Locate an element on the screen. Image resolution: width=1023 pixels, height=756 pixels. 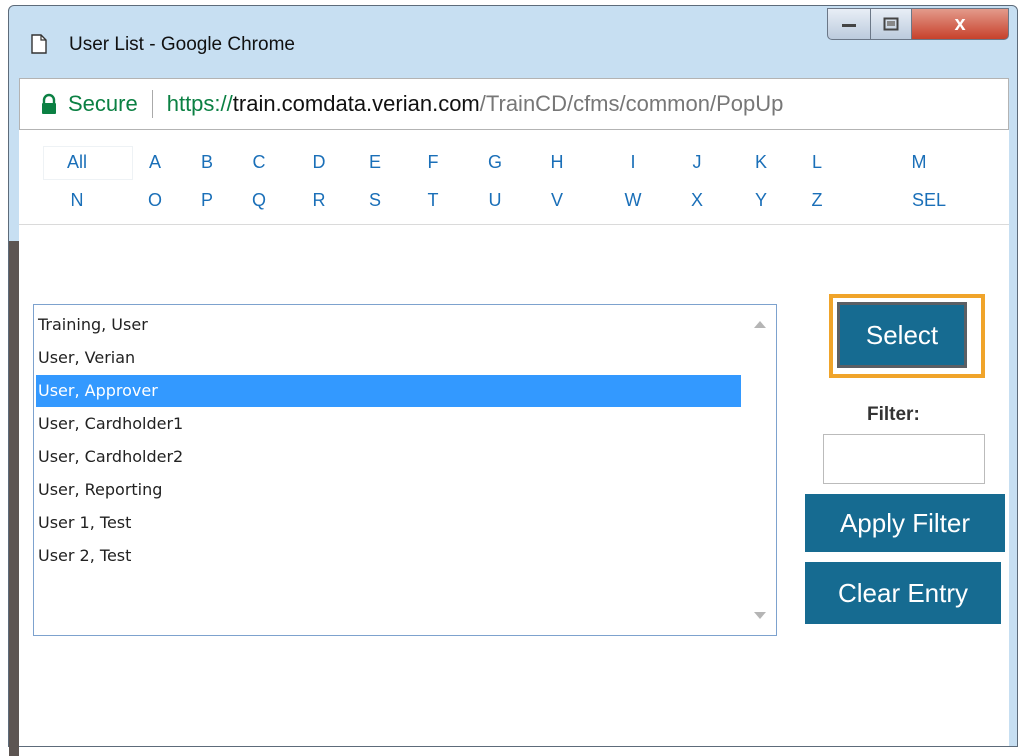
title-bar: User List - Google Chrome x is located at coordinates (513, 41).